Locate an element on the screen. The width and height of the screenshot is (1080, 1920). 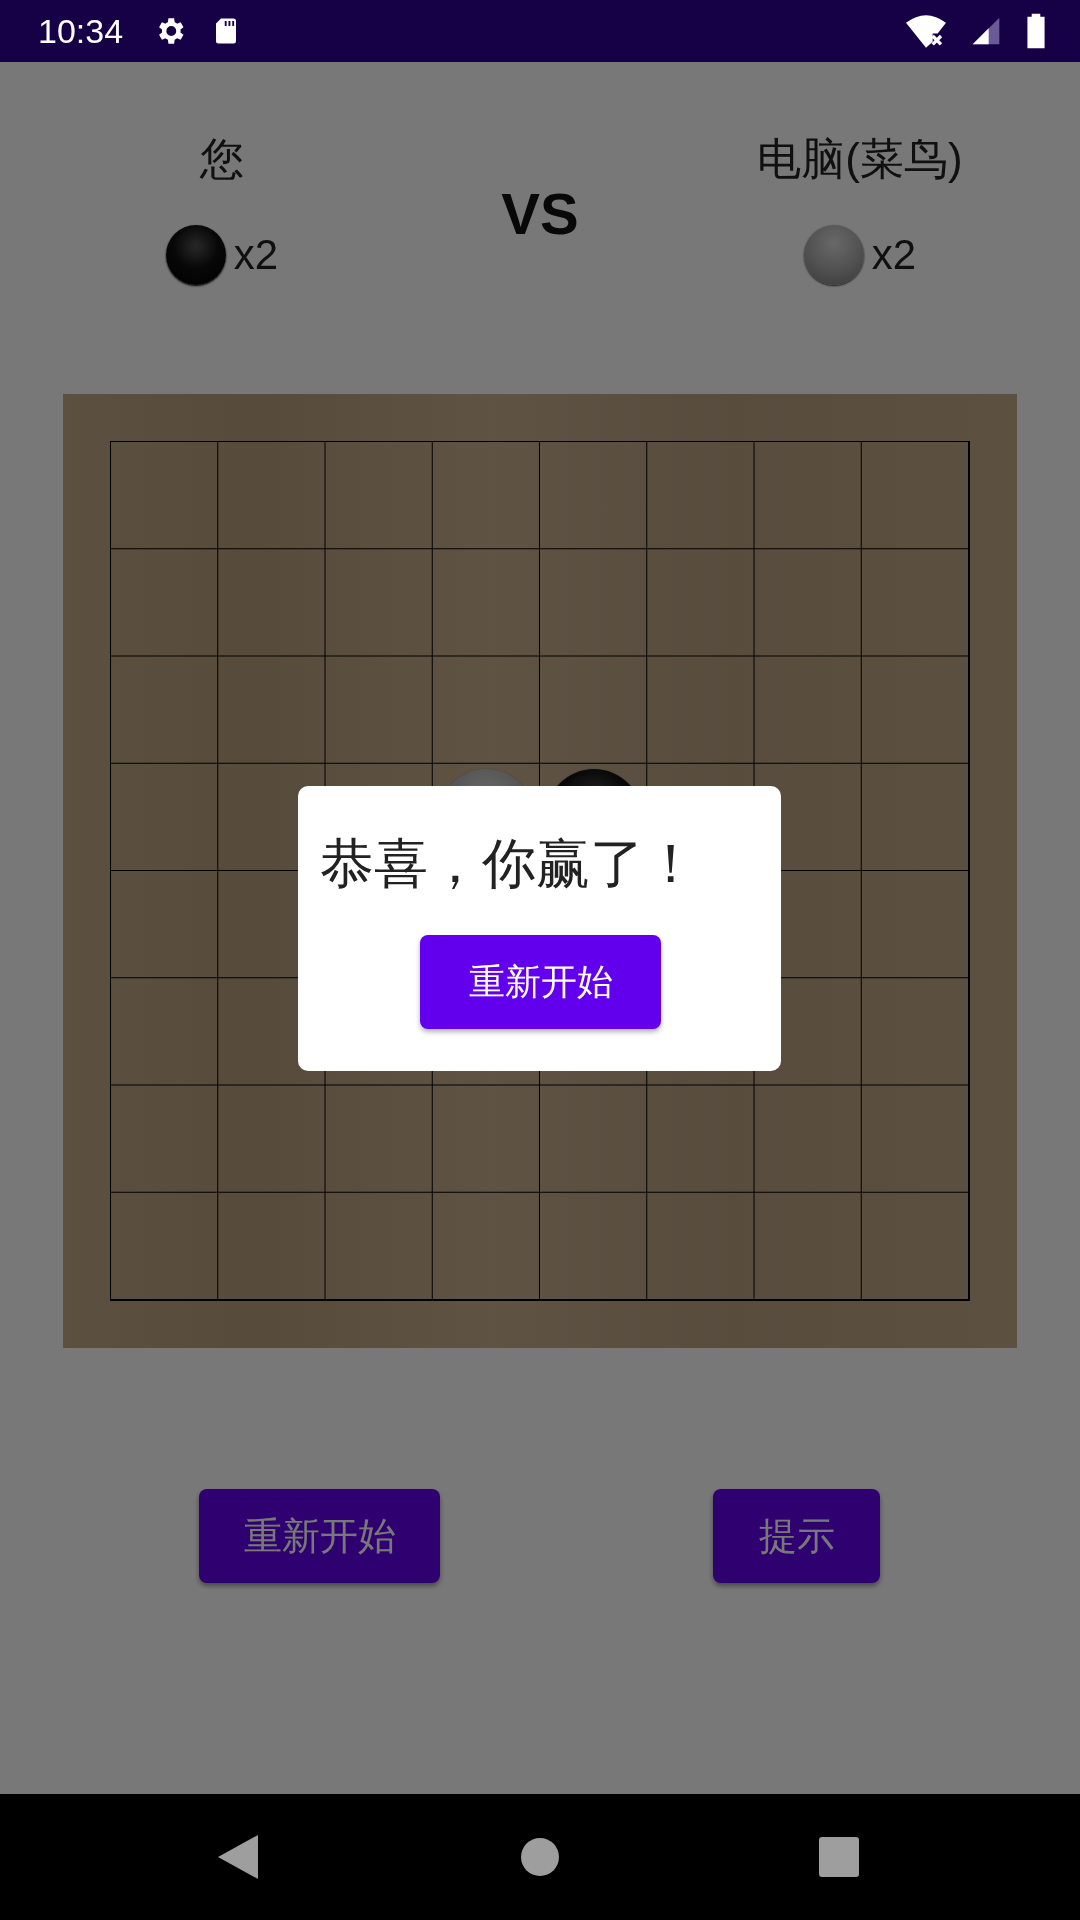
vs-label: VS is located at coordinates (540, 213).